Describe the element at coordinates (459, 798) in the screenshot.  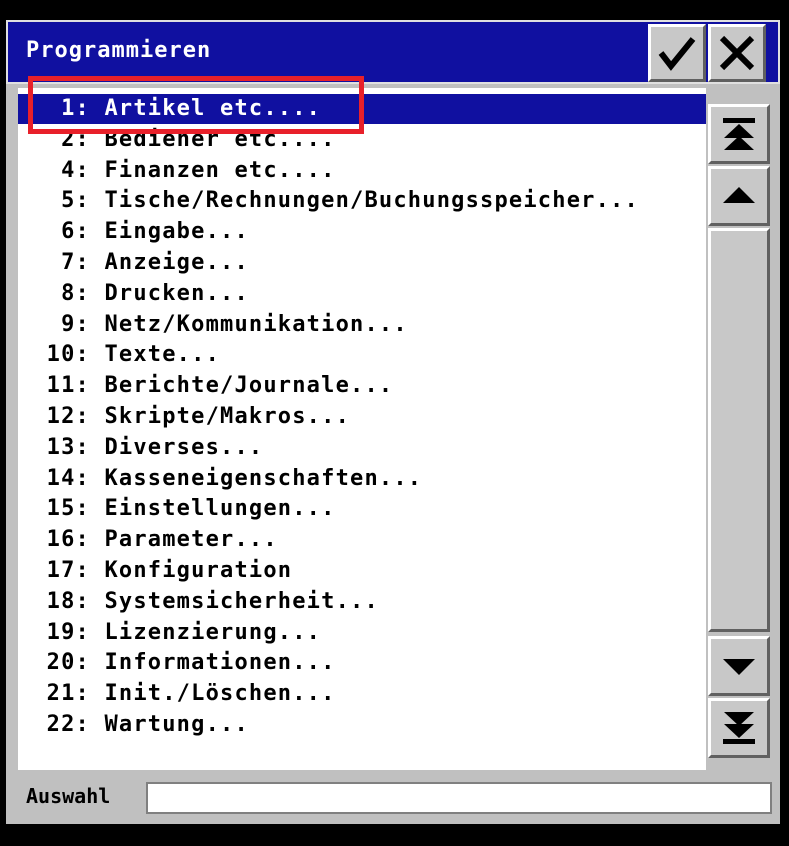
I see `selection-input` at that location.